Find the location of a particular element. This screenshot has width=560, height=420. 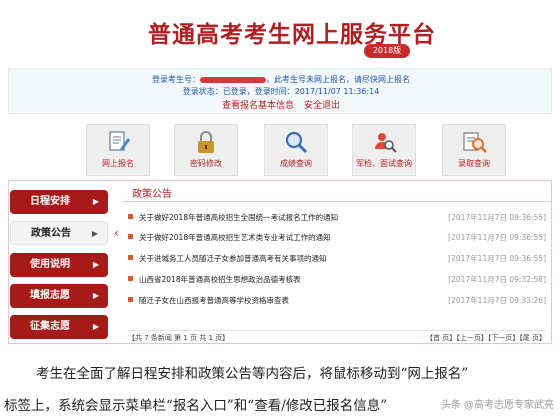

sidebar-item-instructions: 使用说明 ▶ is located at coordinates (59, 265).